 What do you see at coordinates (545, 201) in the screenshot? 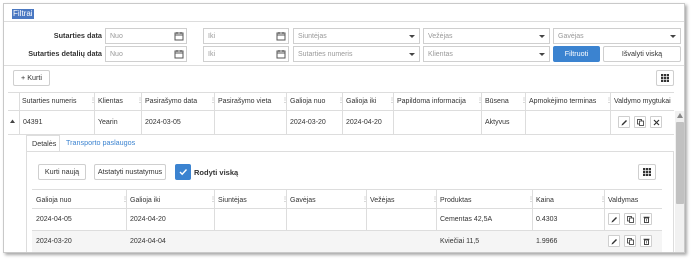
I see `col-price: Kaina` at bounding box center [545, 201].